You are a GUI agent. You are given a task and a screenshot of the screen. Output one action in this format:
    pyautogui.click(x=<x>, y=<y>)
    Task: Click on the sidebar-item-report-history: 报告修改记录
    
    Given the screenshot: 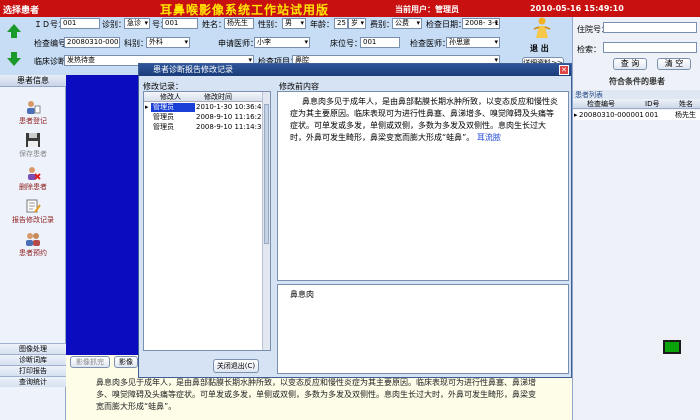 What is the action you would take?
    pyautogui.click(x=33, y=211)
    